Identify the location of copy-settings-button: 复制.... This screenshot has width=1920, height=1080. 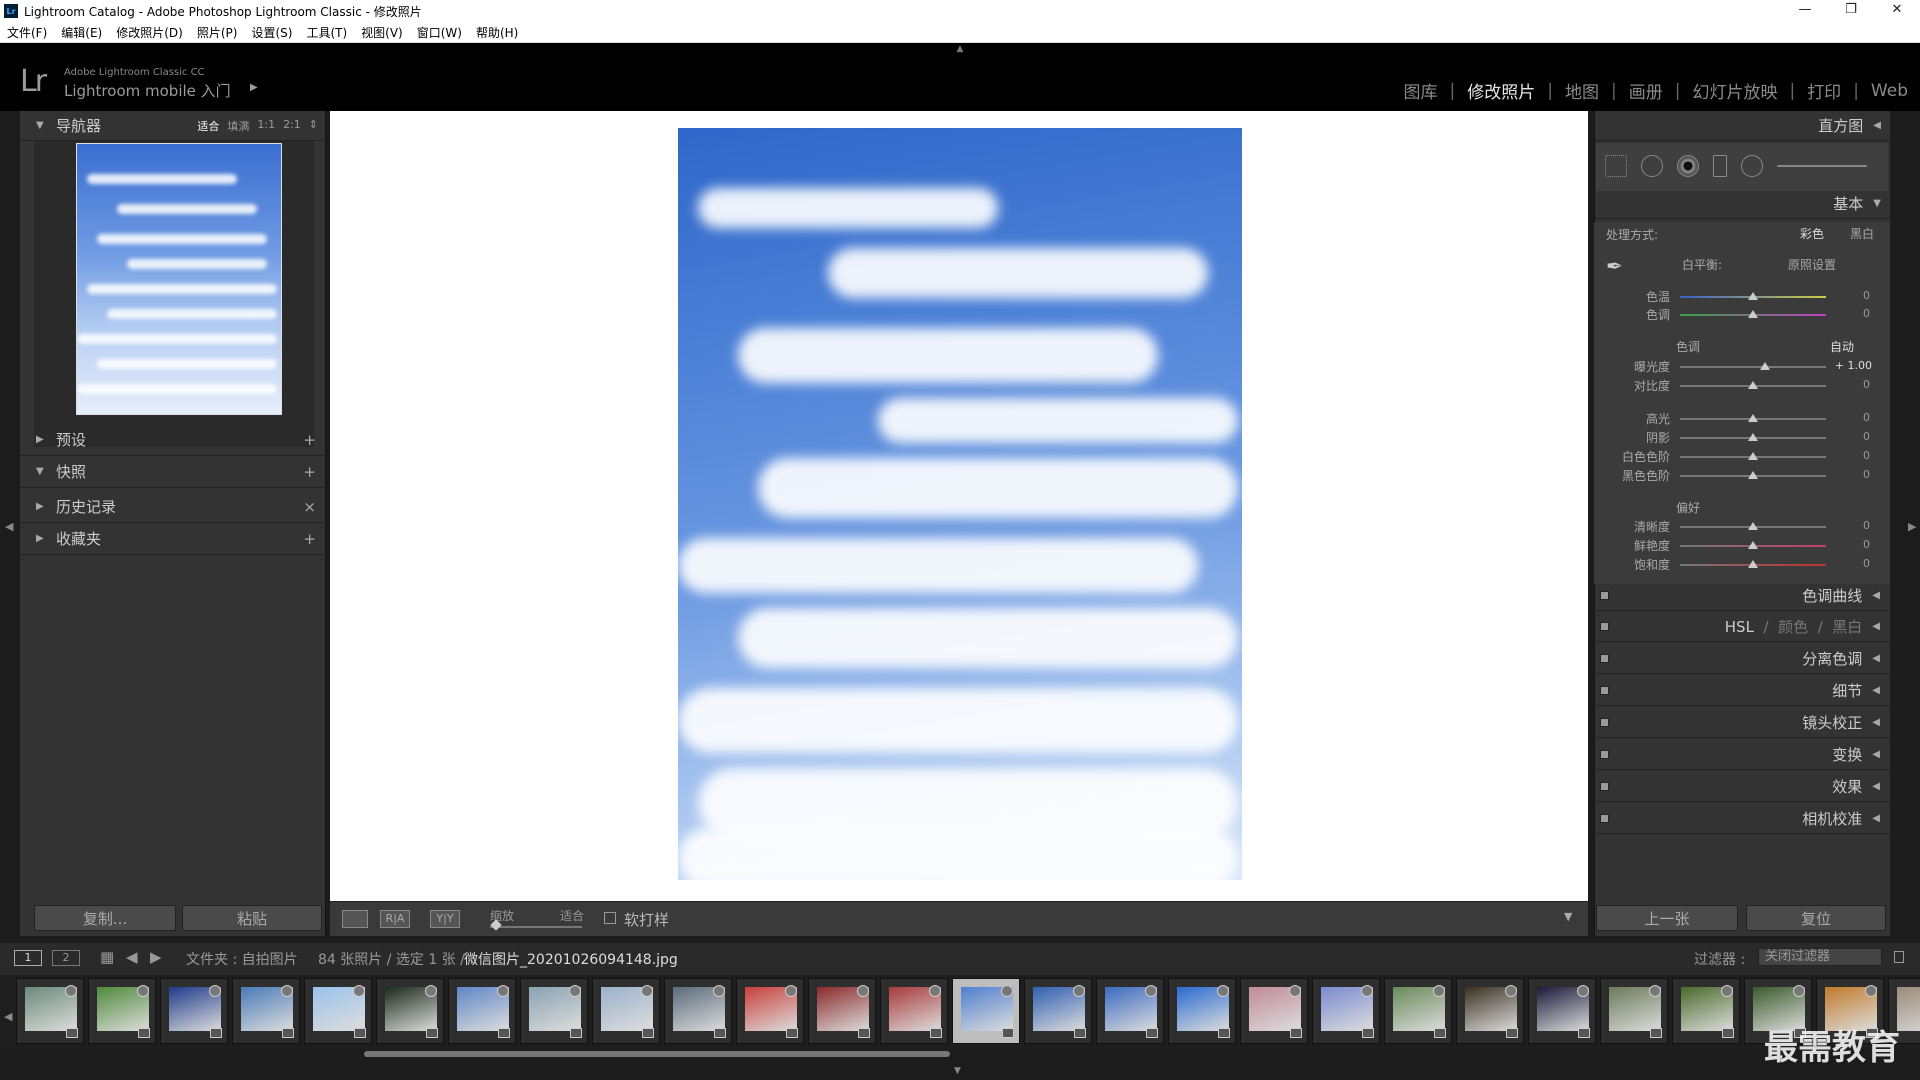
(105, 918).